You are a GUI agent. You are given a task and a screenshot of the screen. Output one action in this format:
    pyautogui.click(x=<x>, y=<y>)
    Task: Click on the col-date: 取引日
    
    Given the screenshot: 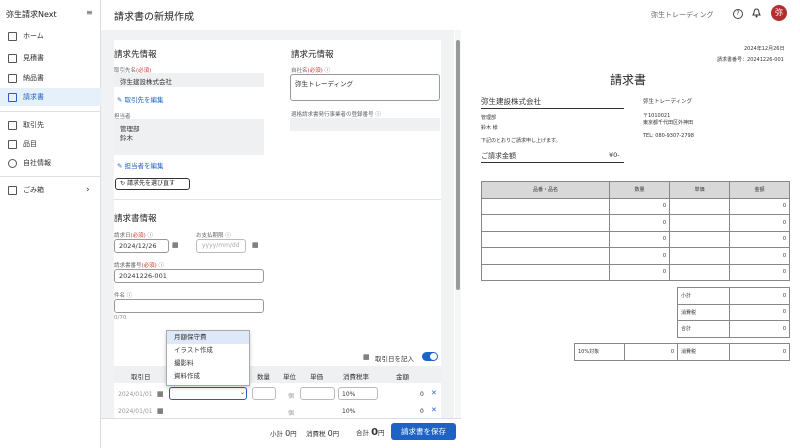 What is the action you would take?
    pyautogui.click(x=141, y=377)
    